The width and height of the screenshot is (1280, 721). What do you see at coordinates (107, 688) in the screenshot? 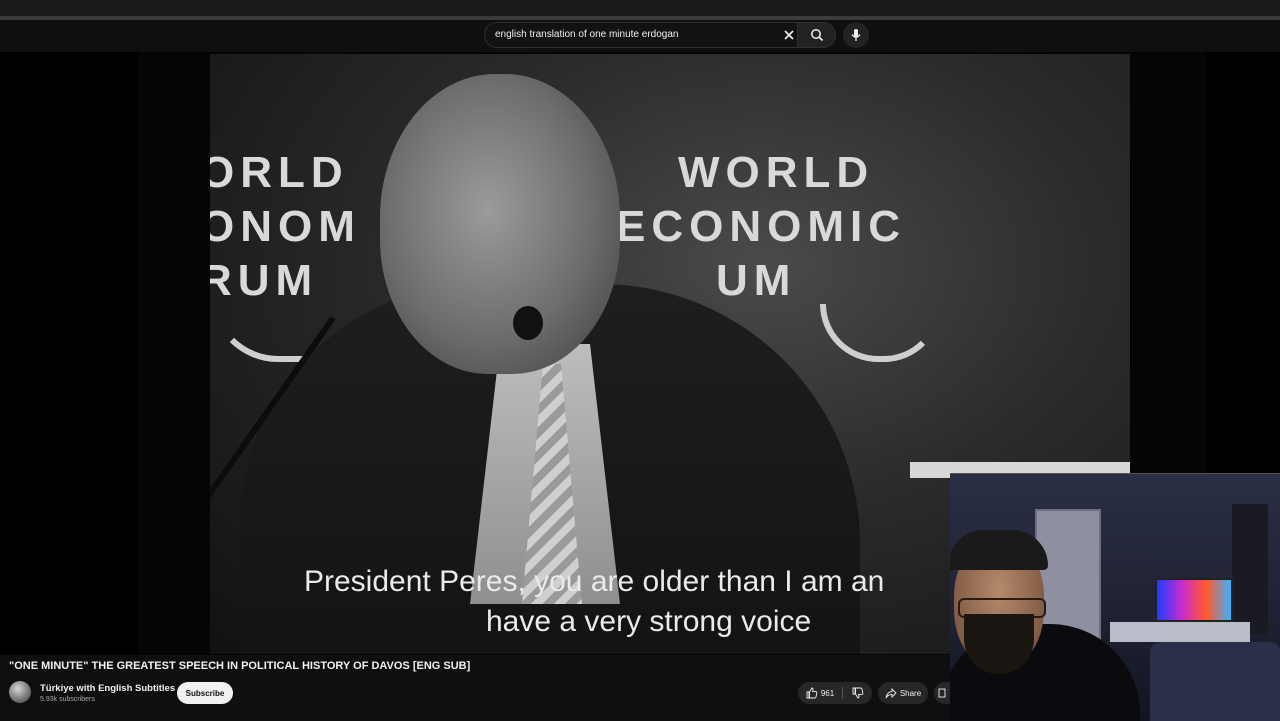
I see `channel-name: Türkiye with English Subtitles` at bounding box center [107, 688].